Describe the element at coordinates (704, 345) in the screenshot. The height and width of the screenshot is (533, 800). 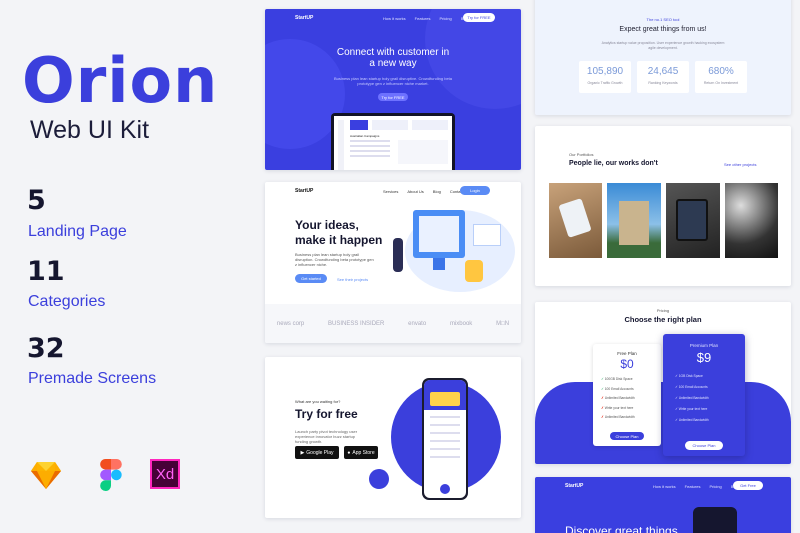
I see `premium-plan-name: Premium Plan` at that location.